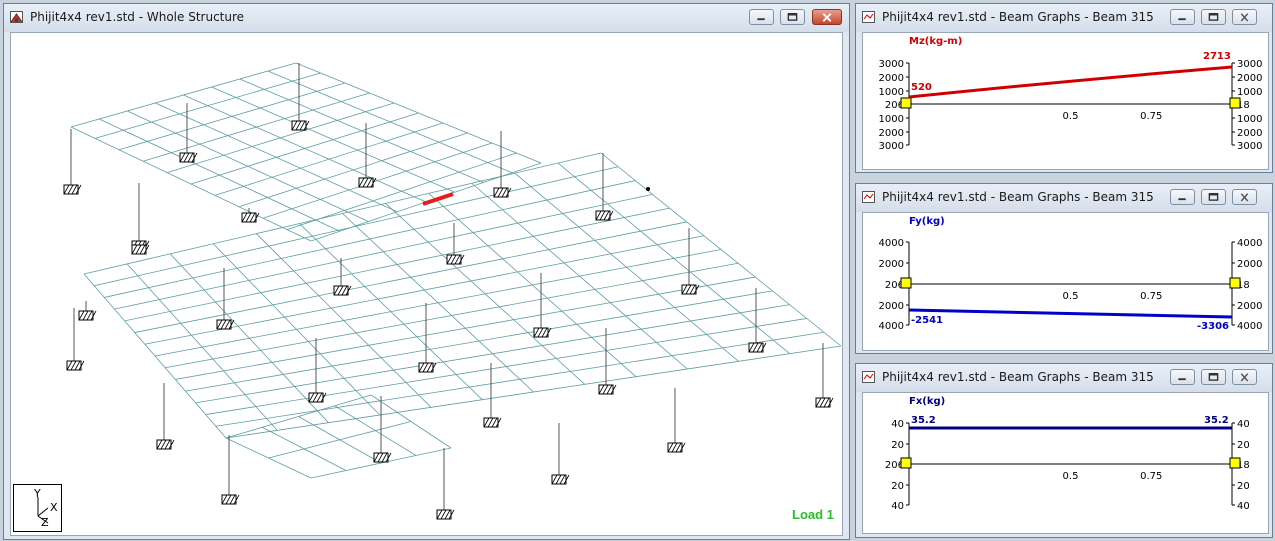  I want to click on node-point, so click(648, 189).